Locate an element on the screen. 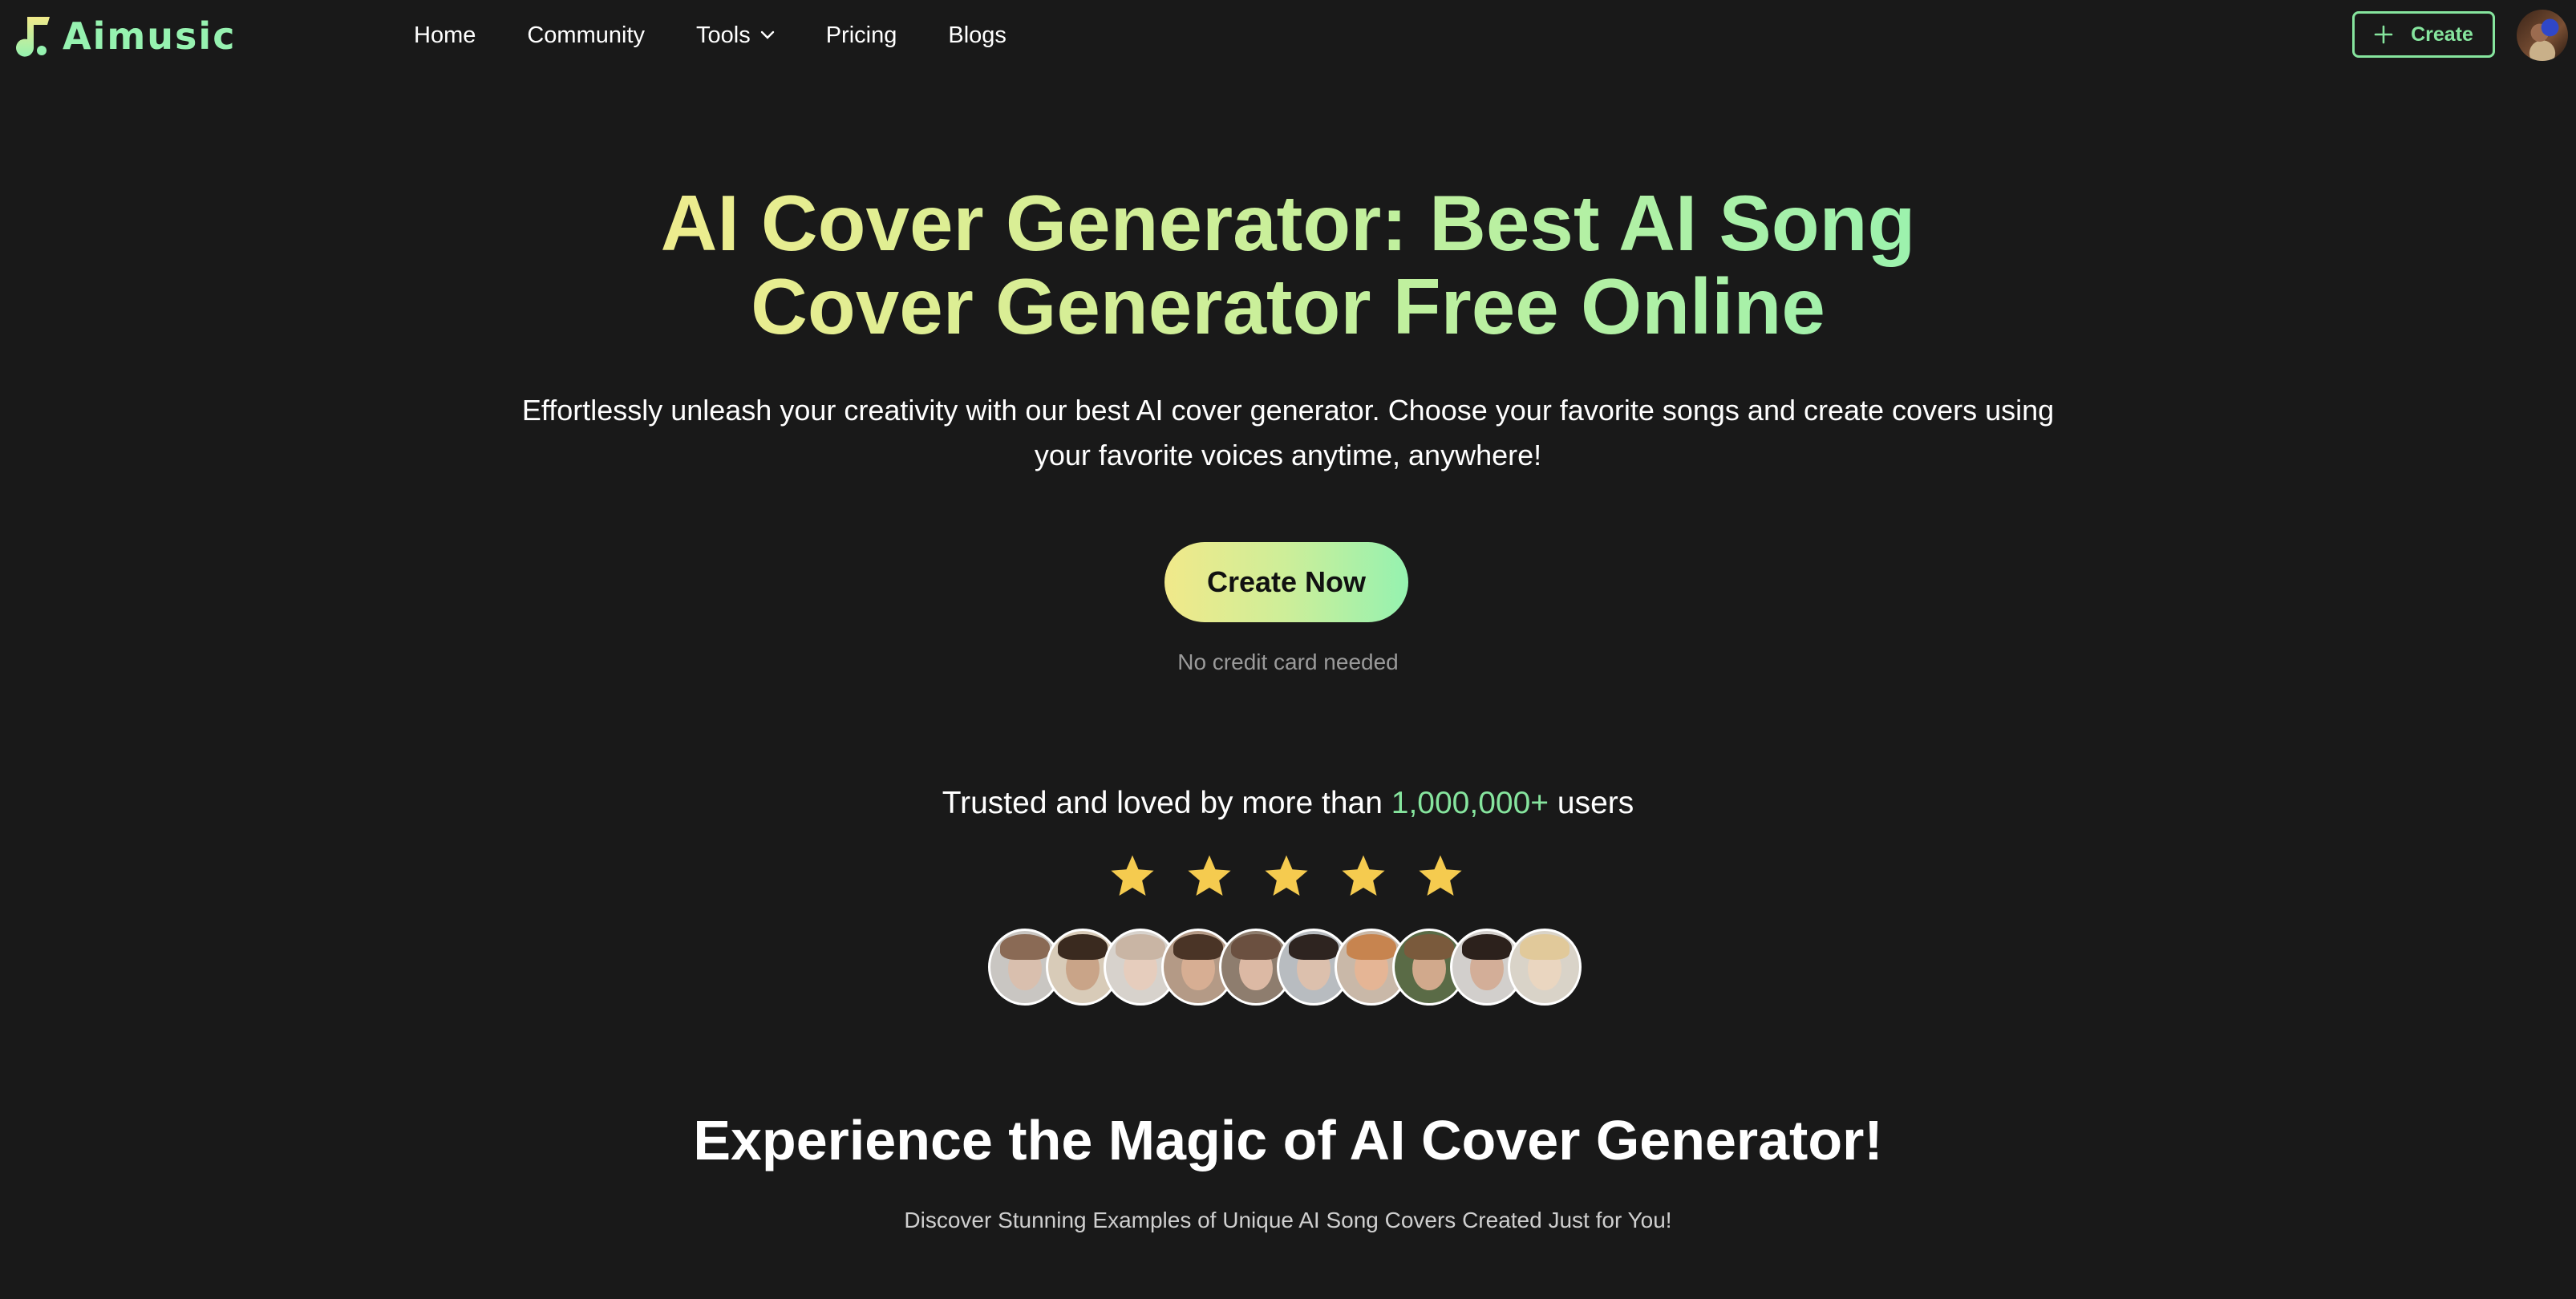  music-note-icon is located at coordinates (33, 37).